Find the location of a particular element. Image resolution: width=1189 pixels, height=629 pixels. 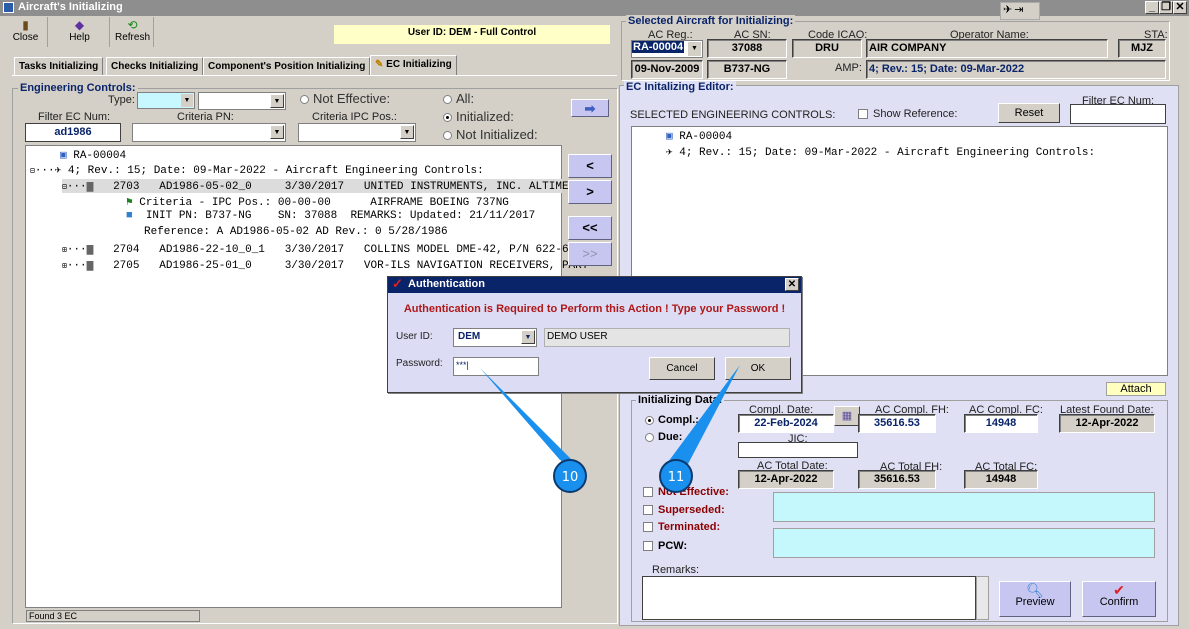

callout-overlay: 10 11 is located at coordinates (610, 429).